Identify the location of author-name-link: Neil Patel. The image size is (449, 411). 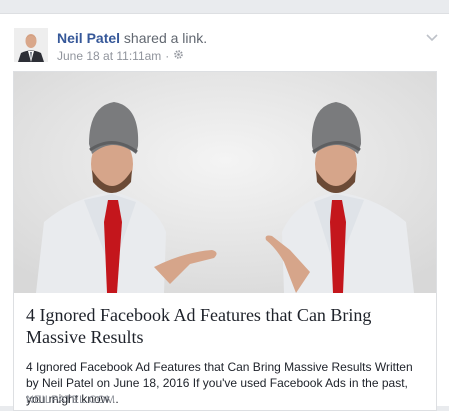
(88, 38).